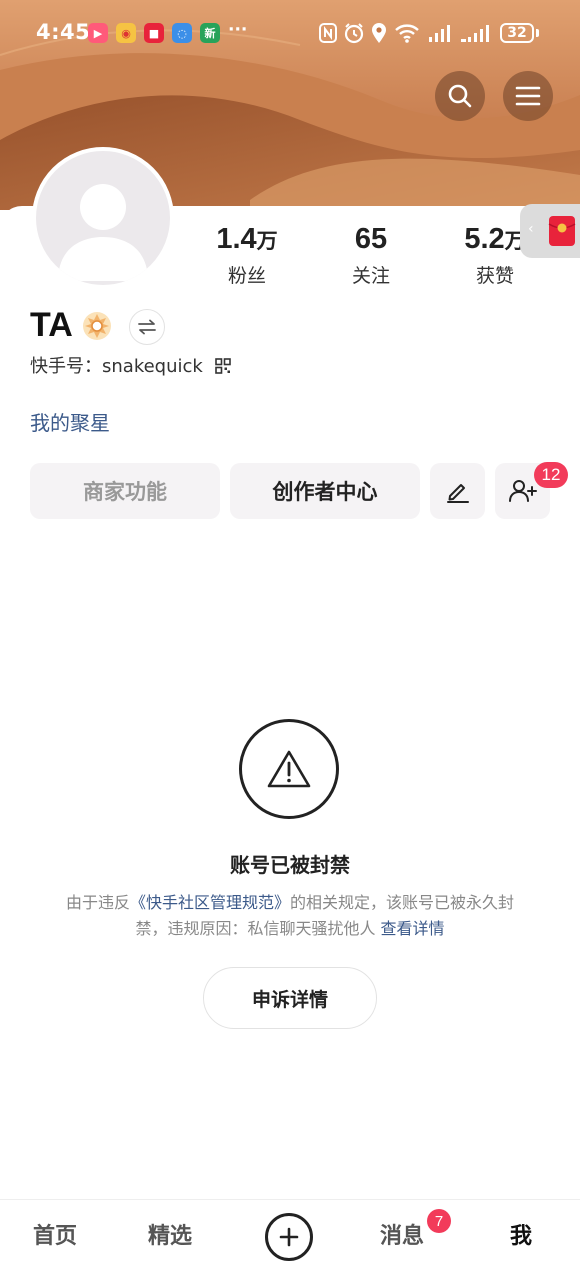 The height and width of the screenshot is (1261, 580). I want to click on signal-icon, so click(441, 35).